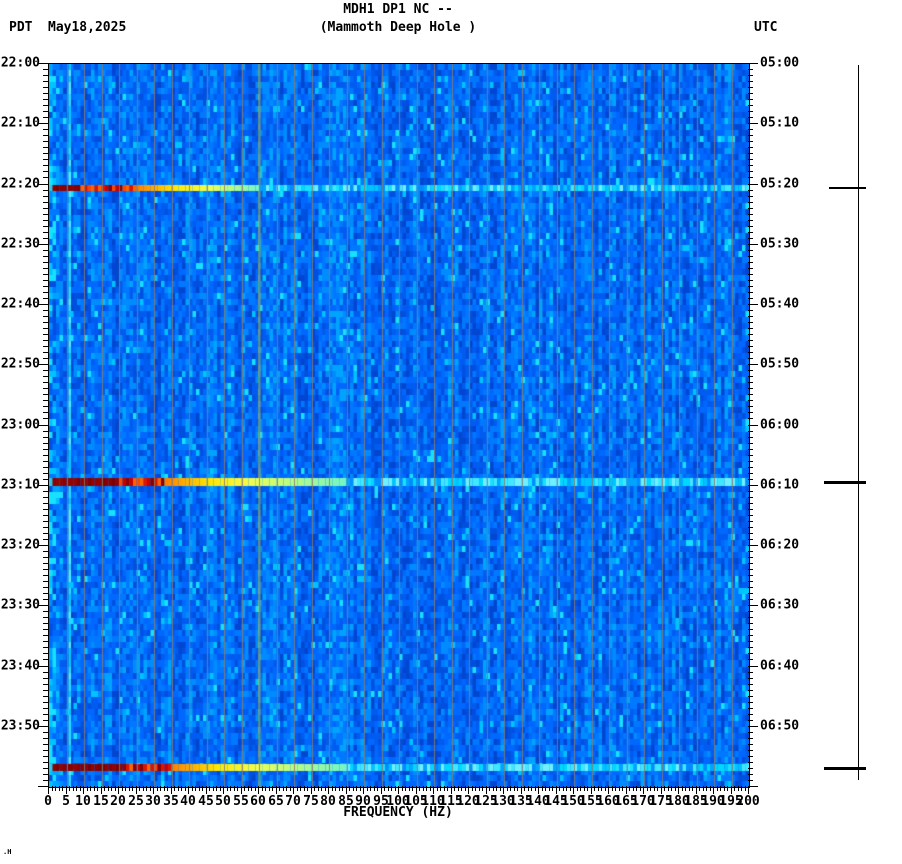  What do you see at coordinates (780, 304) in the screenshot?
I see `right-time-tick-label: 05:40` at bounding box center [780, 304].